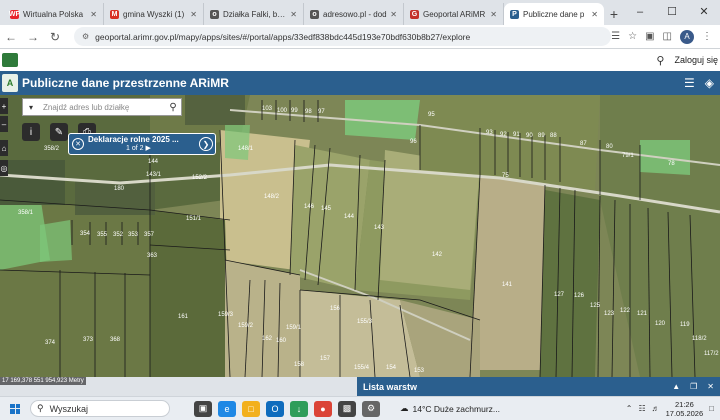 The height and width of the screenshot is (420, 720). I want to click on maximize-icon: ❐, so click(693, 386).